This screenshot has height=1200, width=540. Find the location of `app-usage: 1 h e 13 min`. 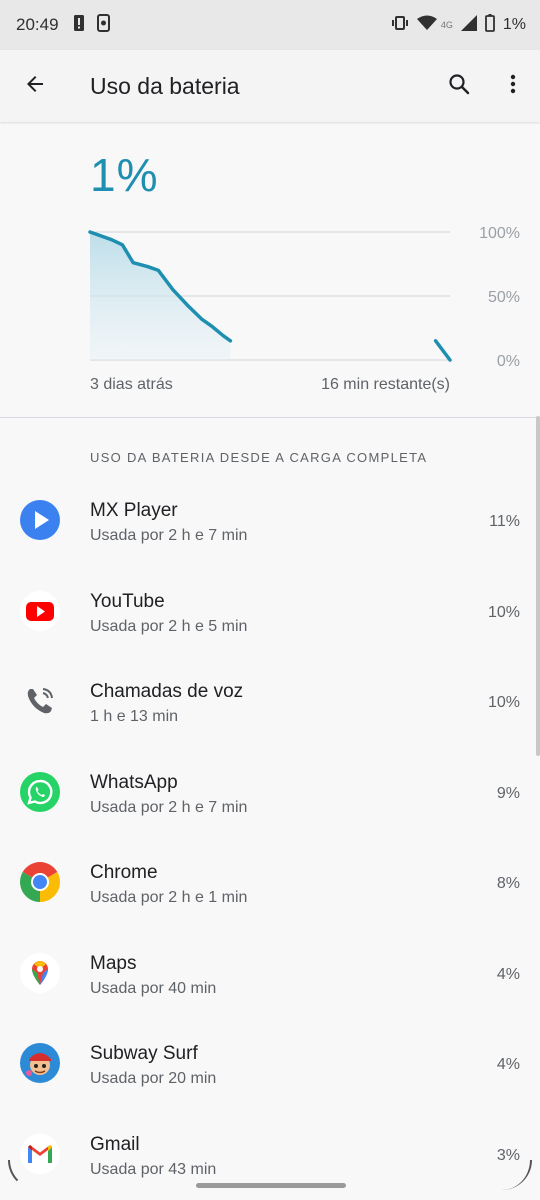

app-usage: 1 h e 13 min is located at coordinates (134, 716).